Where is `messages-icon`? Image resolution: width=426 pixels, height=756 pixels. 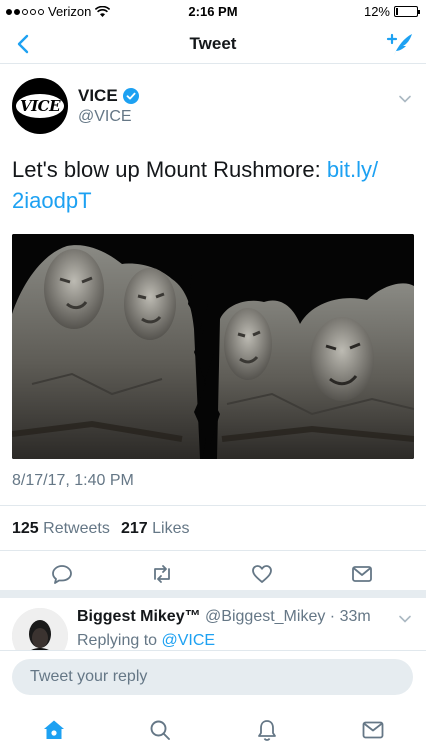
messages-icon is located at coordinates (373, 730).